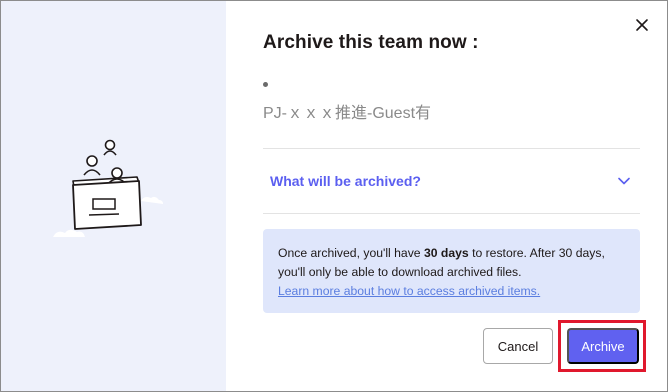 This screenshot has width=668, height=392. I want to click on accordion-label: What will be archived?, so click(345, 181).